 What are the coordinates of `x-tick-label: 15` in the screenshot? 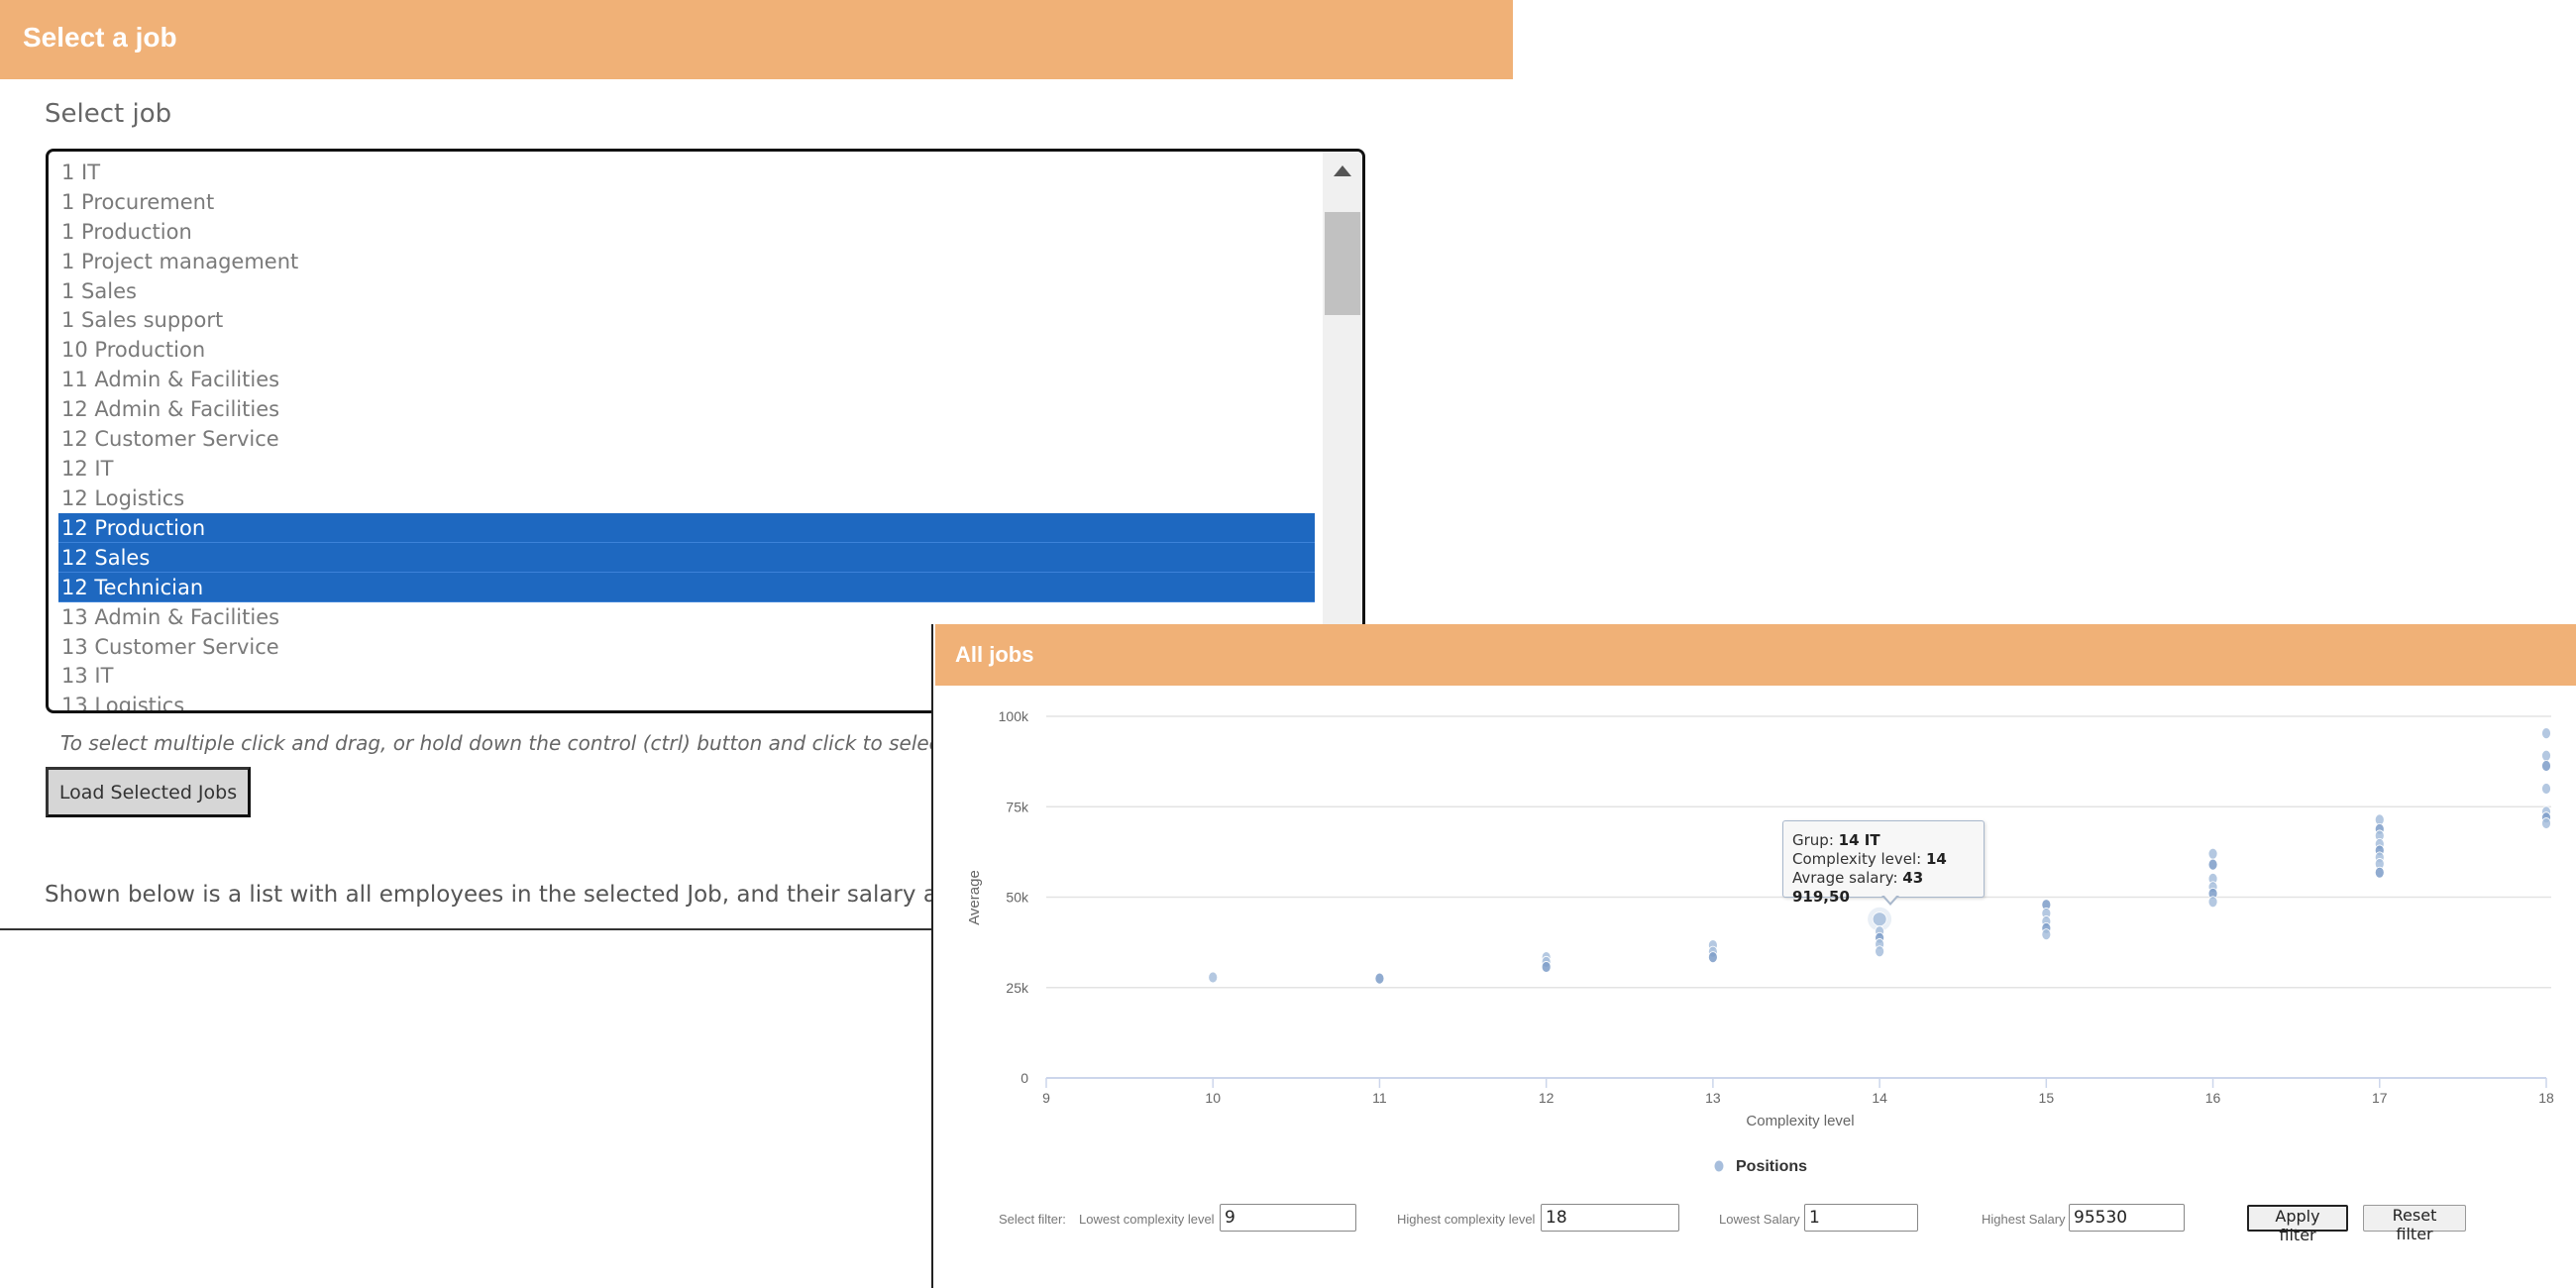 It's located at (2047, 1098).